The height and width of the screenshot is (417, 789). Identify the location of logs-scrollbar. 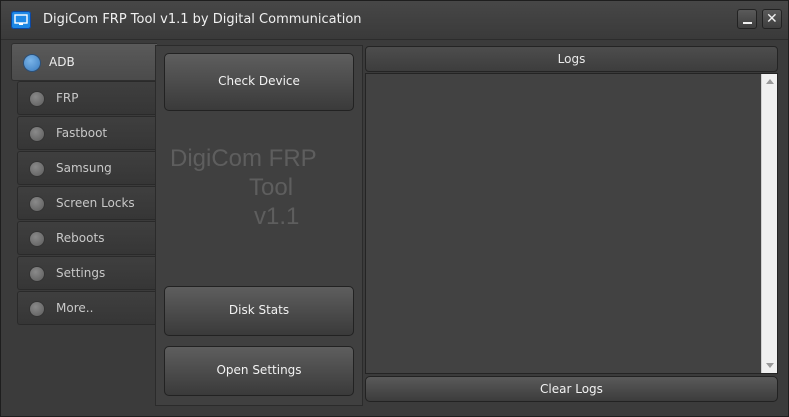
(769, 223).